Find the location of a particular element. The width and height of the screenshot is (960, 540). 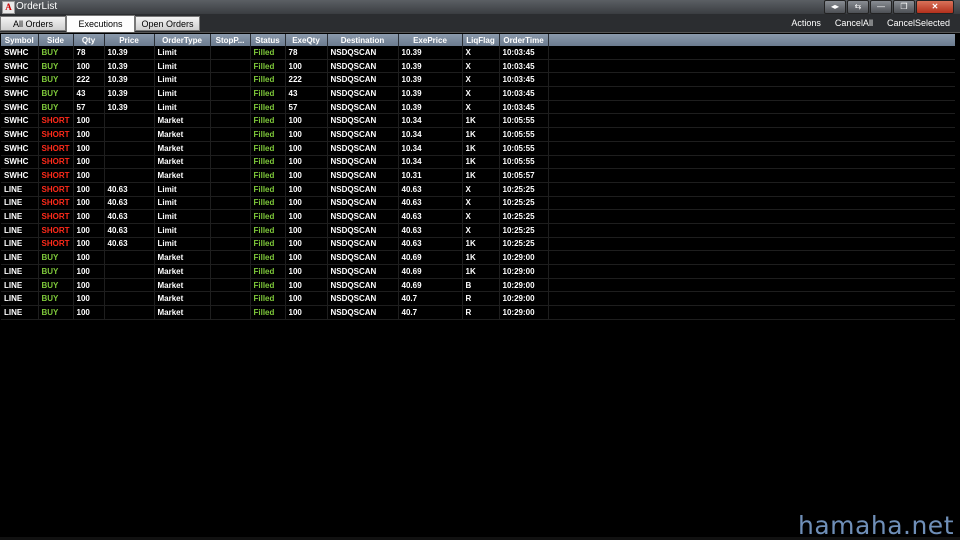

maximize-button: ❐ is located at coordinates (904, 7).